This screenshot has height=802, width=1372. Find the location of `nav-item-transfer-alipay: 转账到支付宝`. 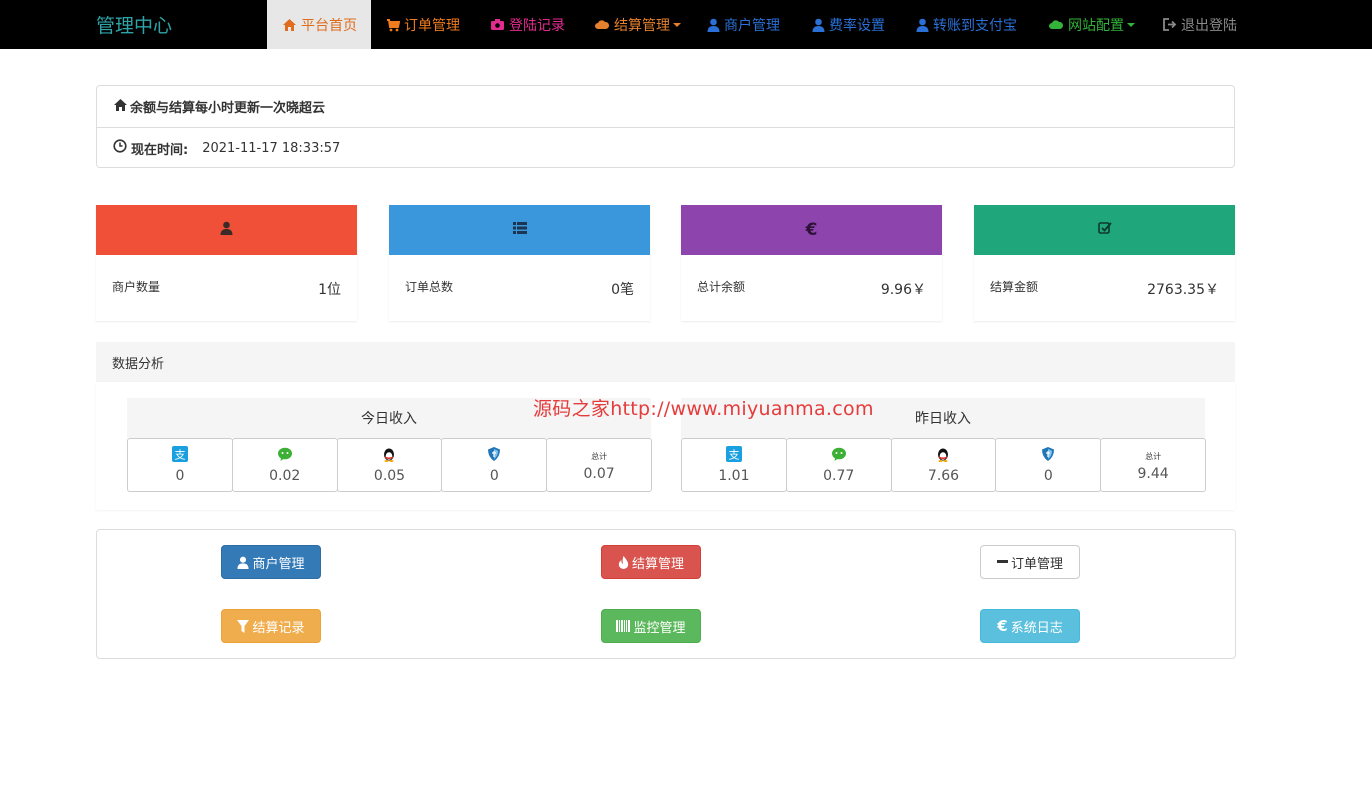

nav-item-transfer-alipay: 转账到支付宝 is located at coordinates (966, 24).